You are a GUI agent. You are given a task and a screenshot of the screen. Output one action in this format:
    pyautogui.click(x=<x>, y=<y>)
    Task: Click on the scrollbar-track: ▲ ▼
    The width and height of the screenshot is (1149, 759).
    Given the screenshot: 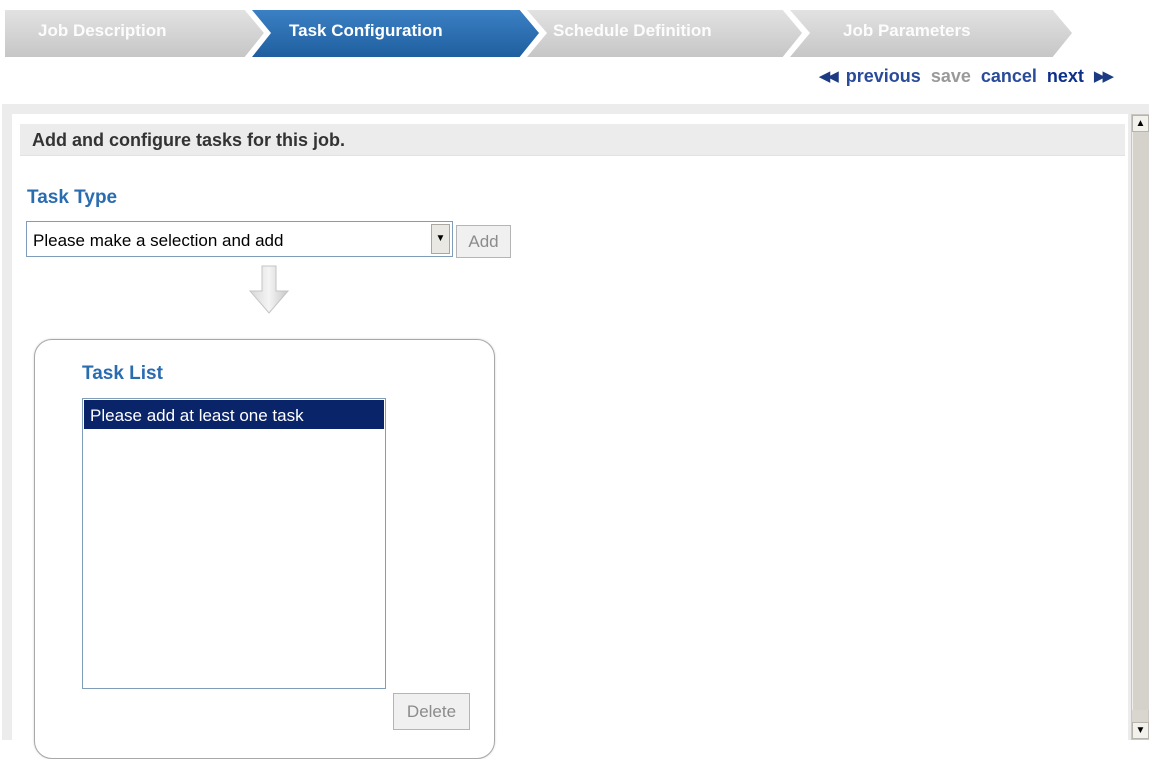 What is the action you would take?
    pyautogui.click(x=1140, y=427)
    